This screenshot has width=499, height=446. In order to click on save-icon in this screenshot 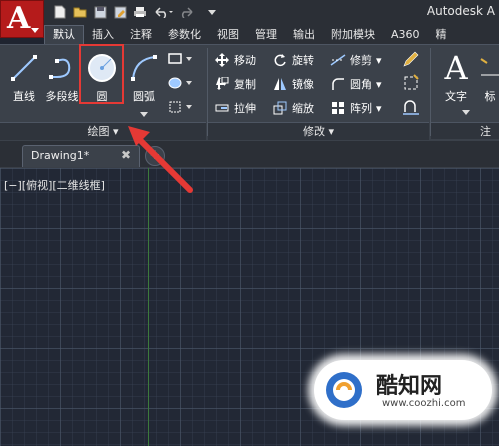, I will do `click(100, 12)`.